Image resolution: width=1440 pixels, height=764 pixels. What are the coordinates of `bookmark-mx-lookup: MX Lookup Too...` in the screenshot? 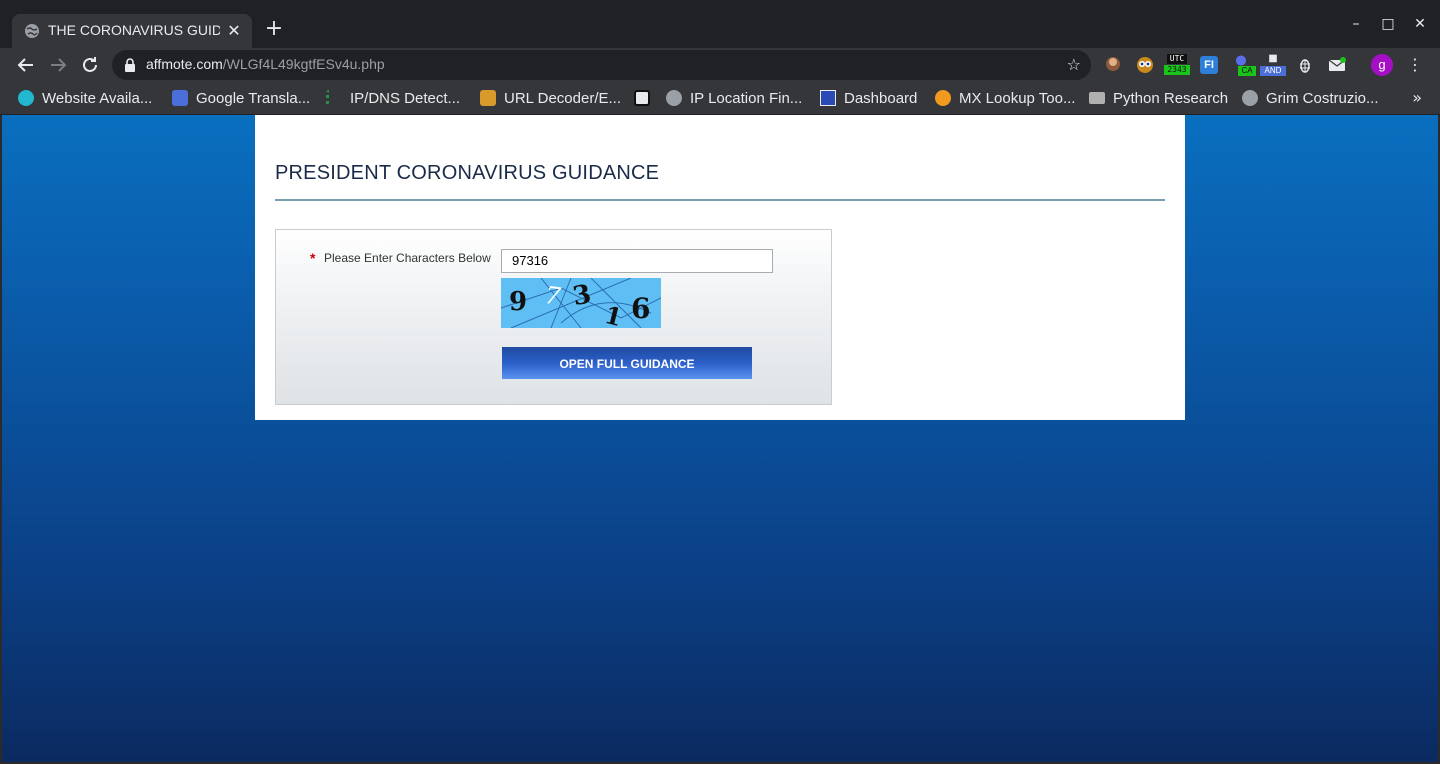 It's located at (1005, 98).